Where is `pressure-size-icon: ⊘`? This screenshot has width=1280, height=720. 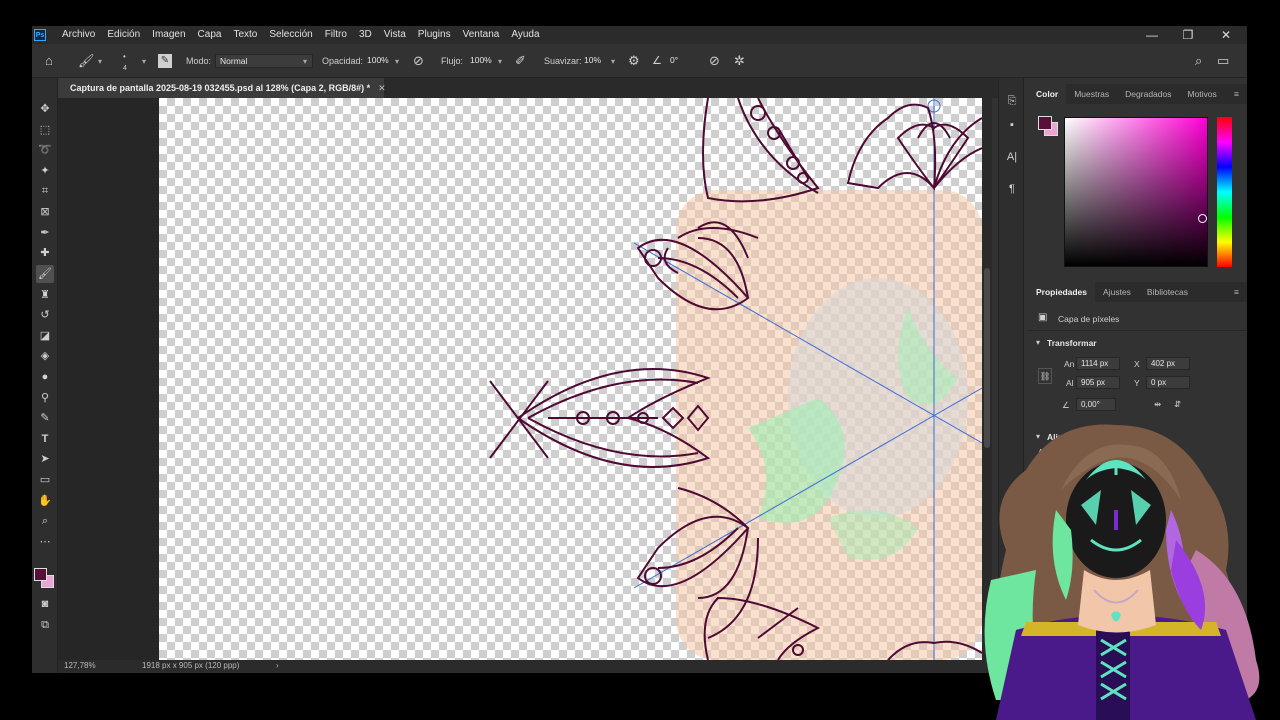 pressure-size-icon: ⊘ is located at coordinates (714, 61).